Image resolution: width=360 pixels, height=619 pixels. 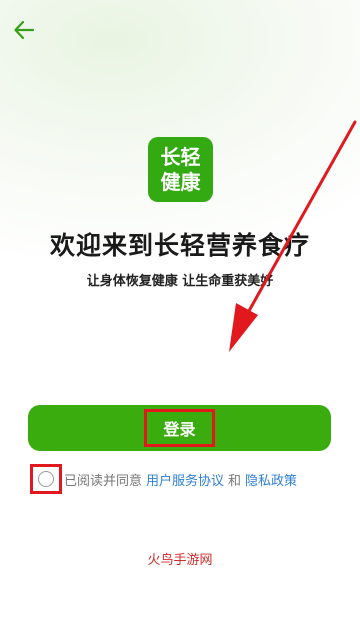 I want to click on checkbox-highlight-box, so click(x=46, y=479).